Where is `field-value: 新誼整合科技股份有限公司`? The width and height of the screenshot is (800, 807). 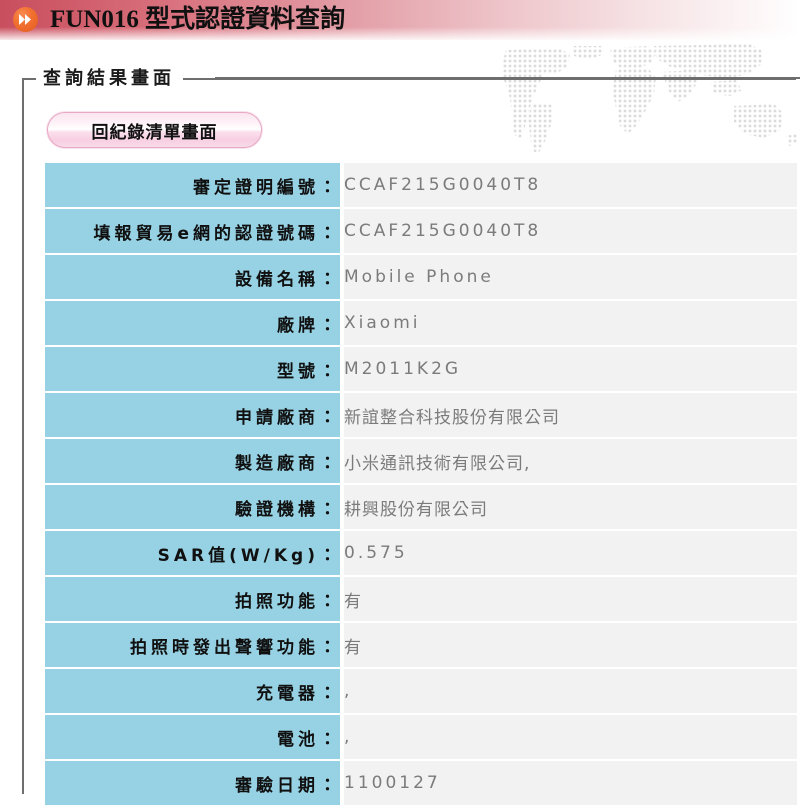 field-value: 新誼整合科技股份有限公司 is located at coordinates (570, 415).